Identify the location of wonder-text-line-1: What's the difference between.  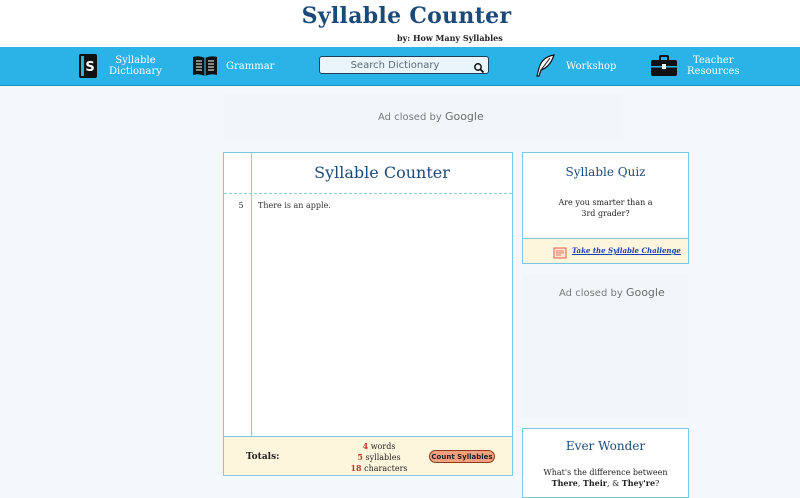
(605, 472).